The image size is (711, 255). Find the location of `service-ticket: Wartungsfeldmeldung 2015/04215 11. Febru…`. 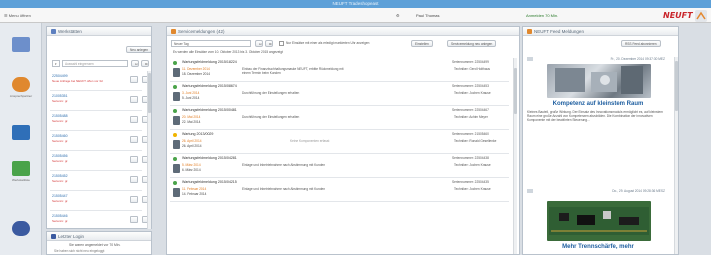

service-ticket: Wartungsfeldmeldung 2015/04215 11. Febru… is located at coordinates (339, 190).